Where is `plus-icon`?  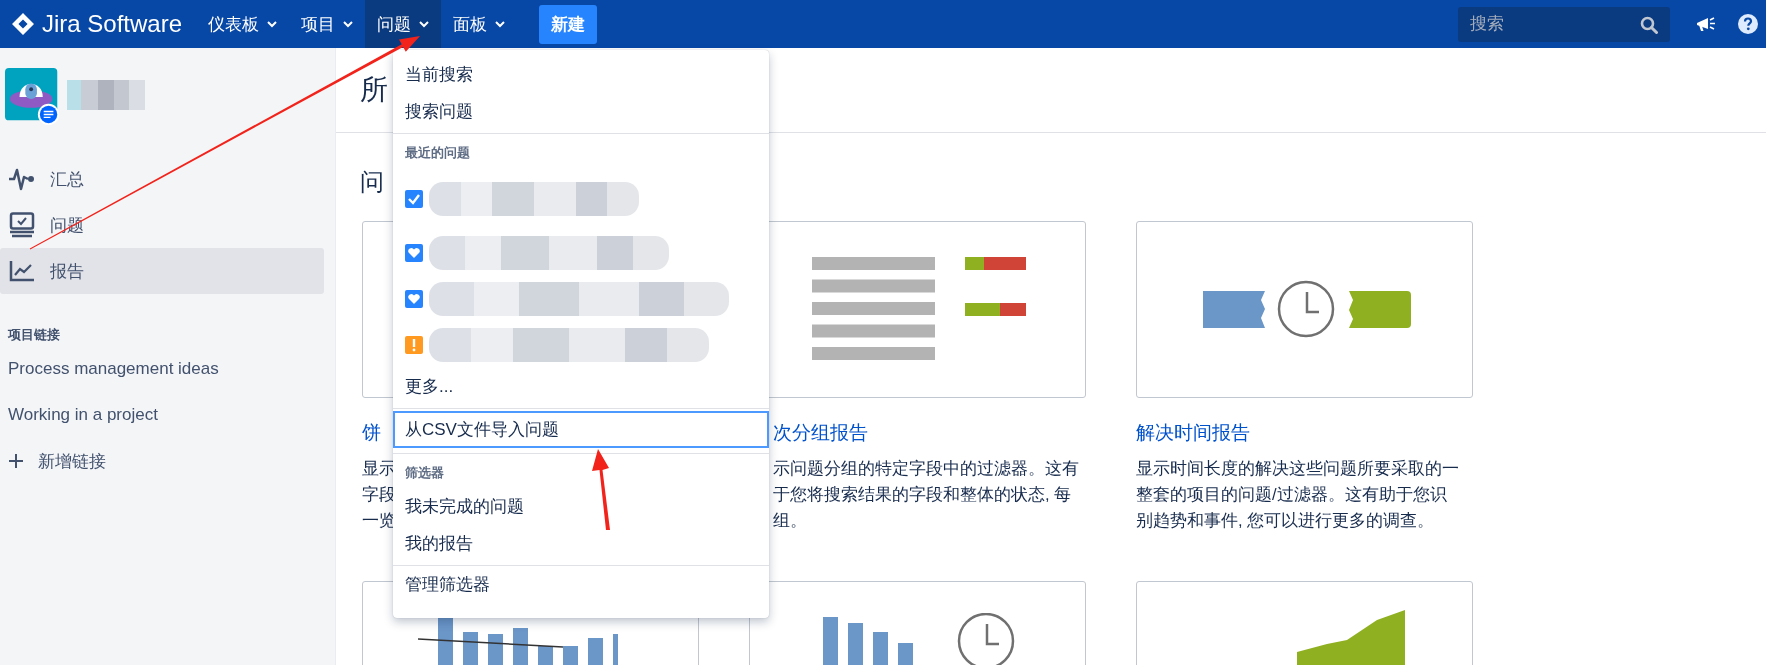 plus-icon is located at coordinates (16, 461).